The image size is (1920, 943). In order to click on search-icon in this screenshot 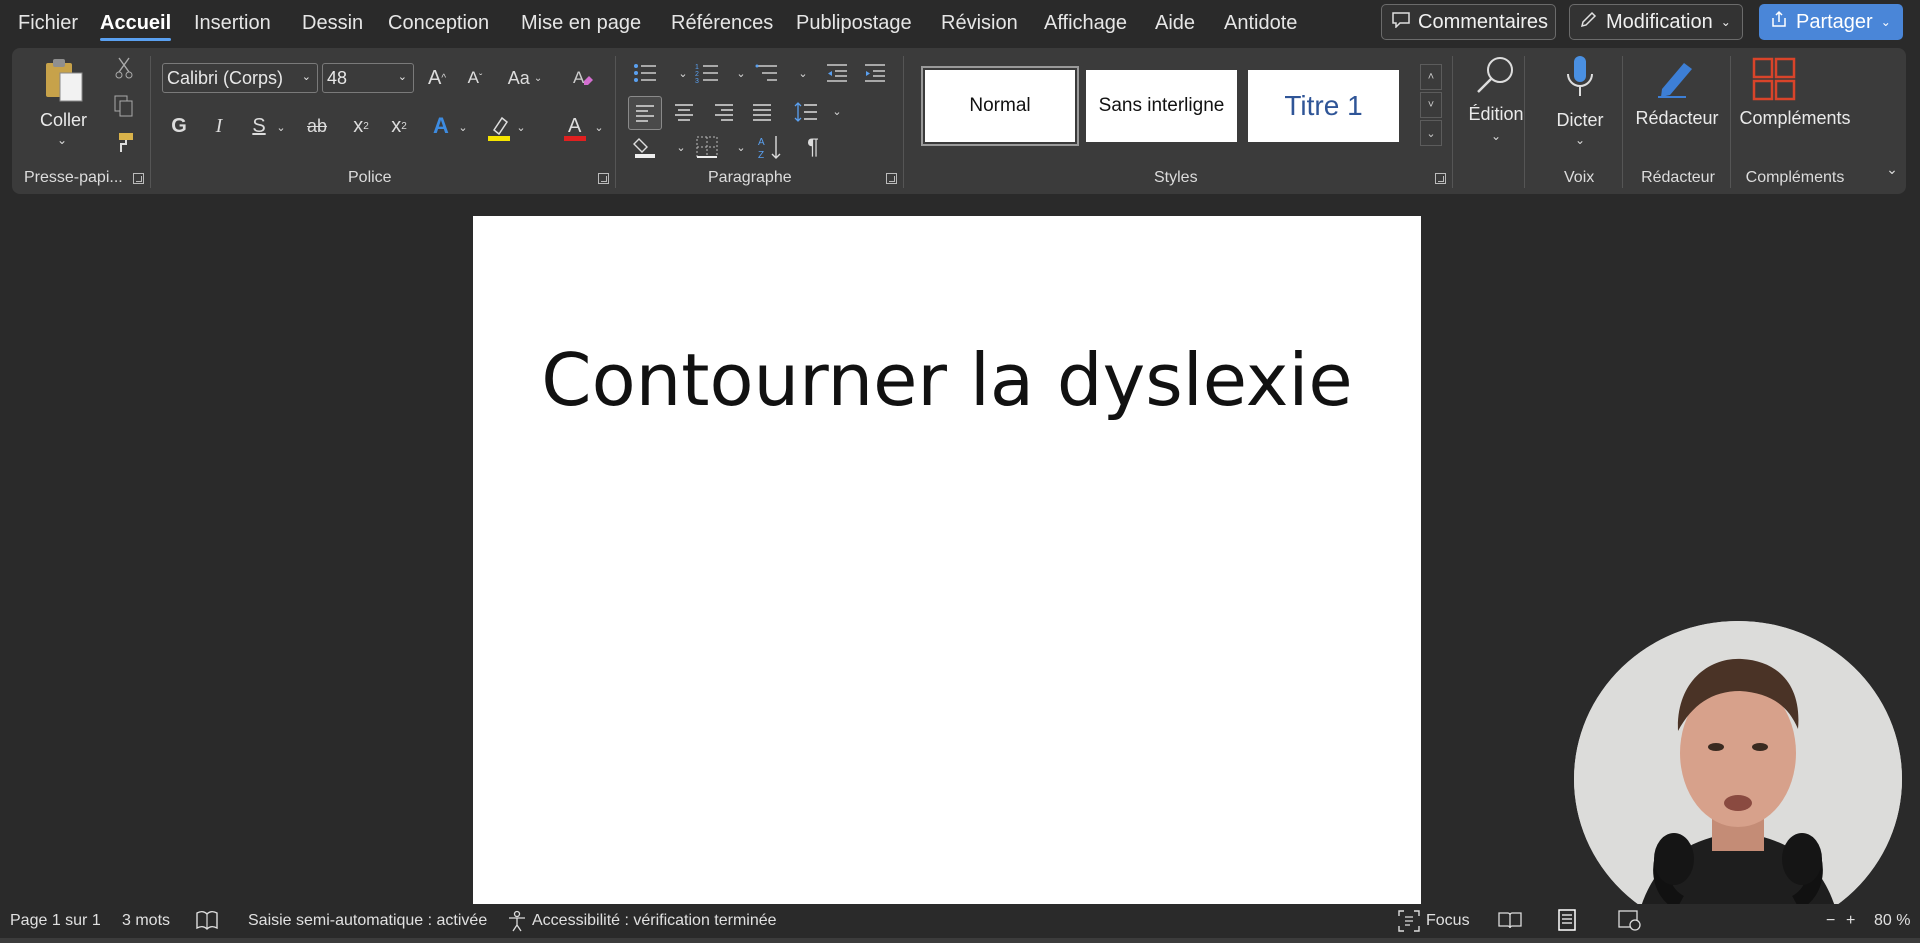, I will do `click(1496, 76)`.